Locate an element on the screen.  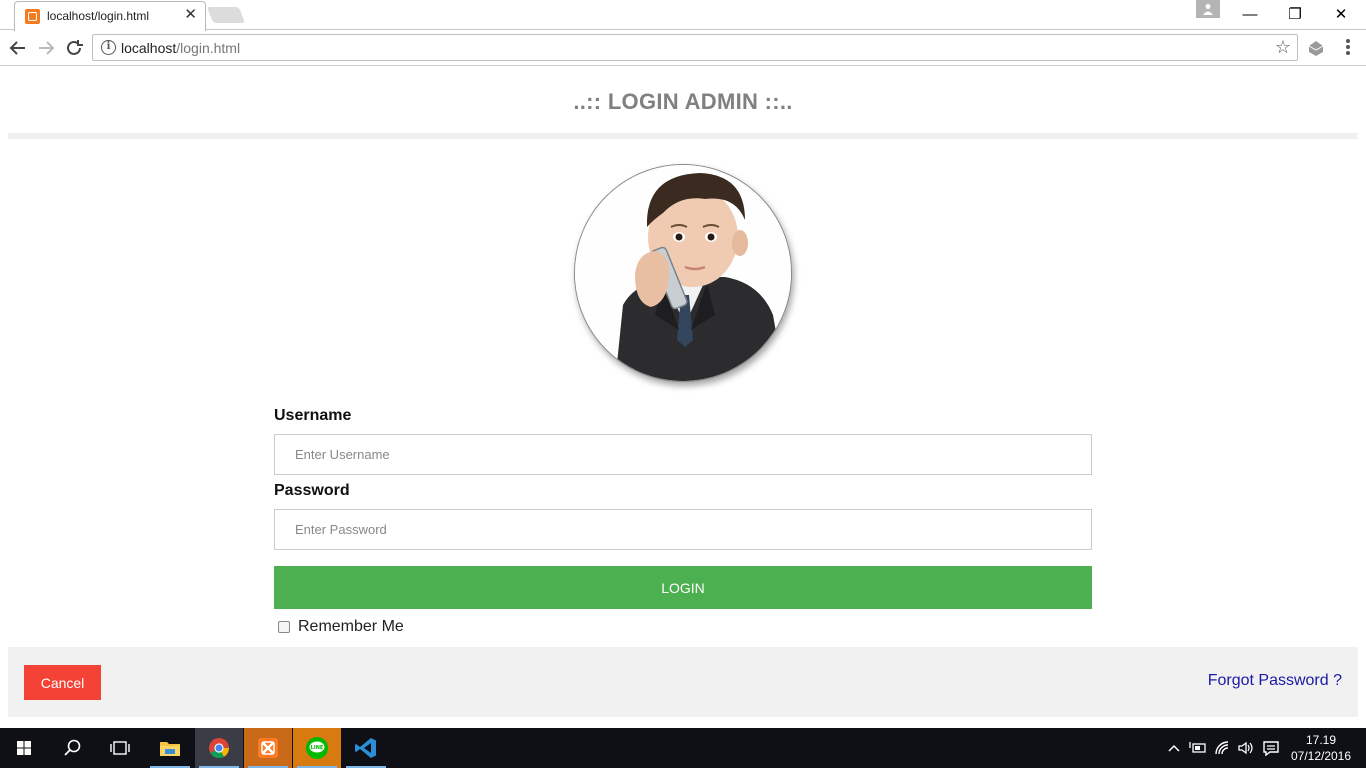
search-icon is located at coordinates (72, 747).